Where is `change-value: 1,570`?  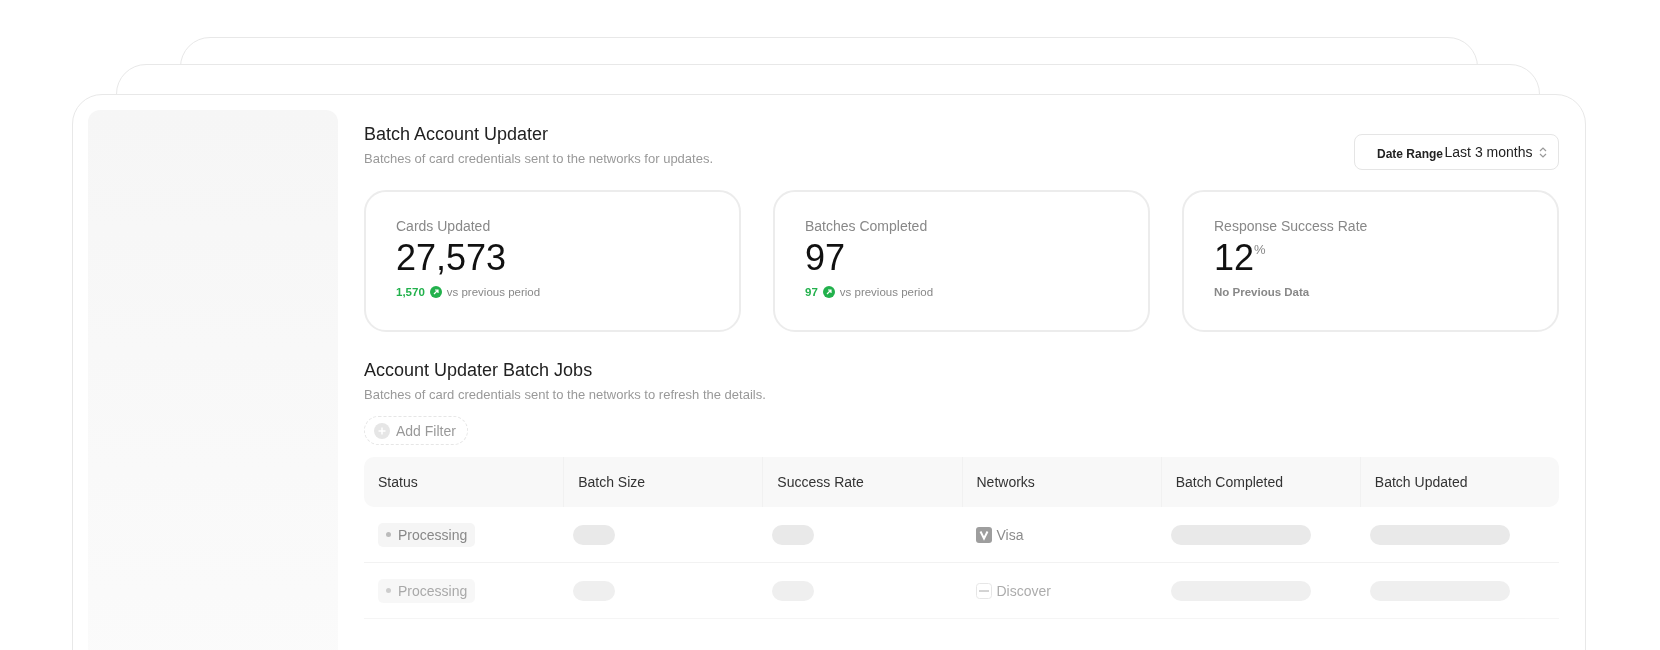 change-value: 1,570 is located at coordinates (410, 291).